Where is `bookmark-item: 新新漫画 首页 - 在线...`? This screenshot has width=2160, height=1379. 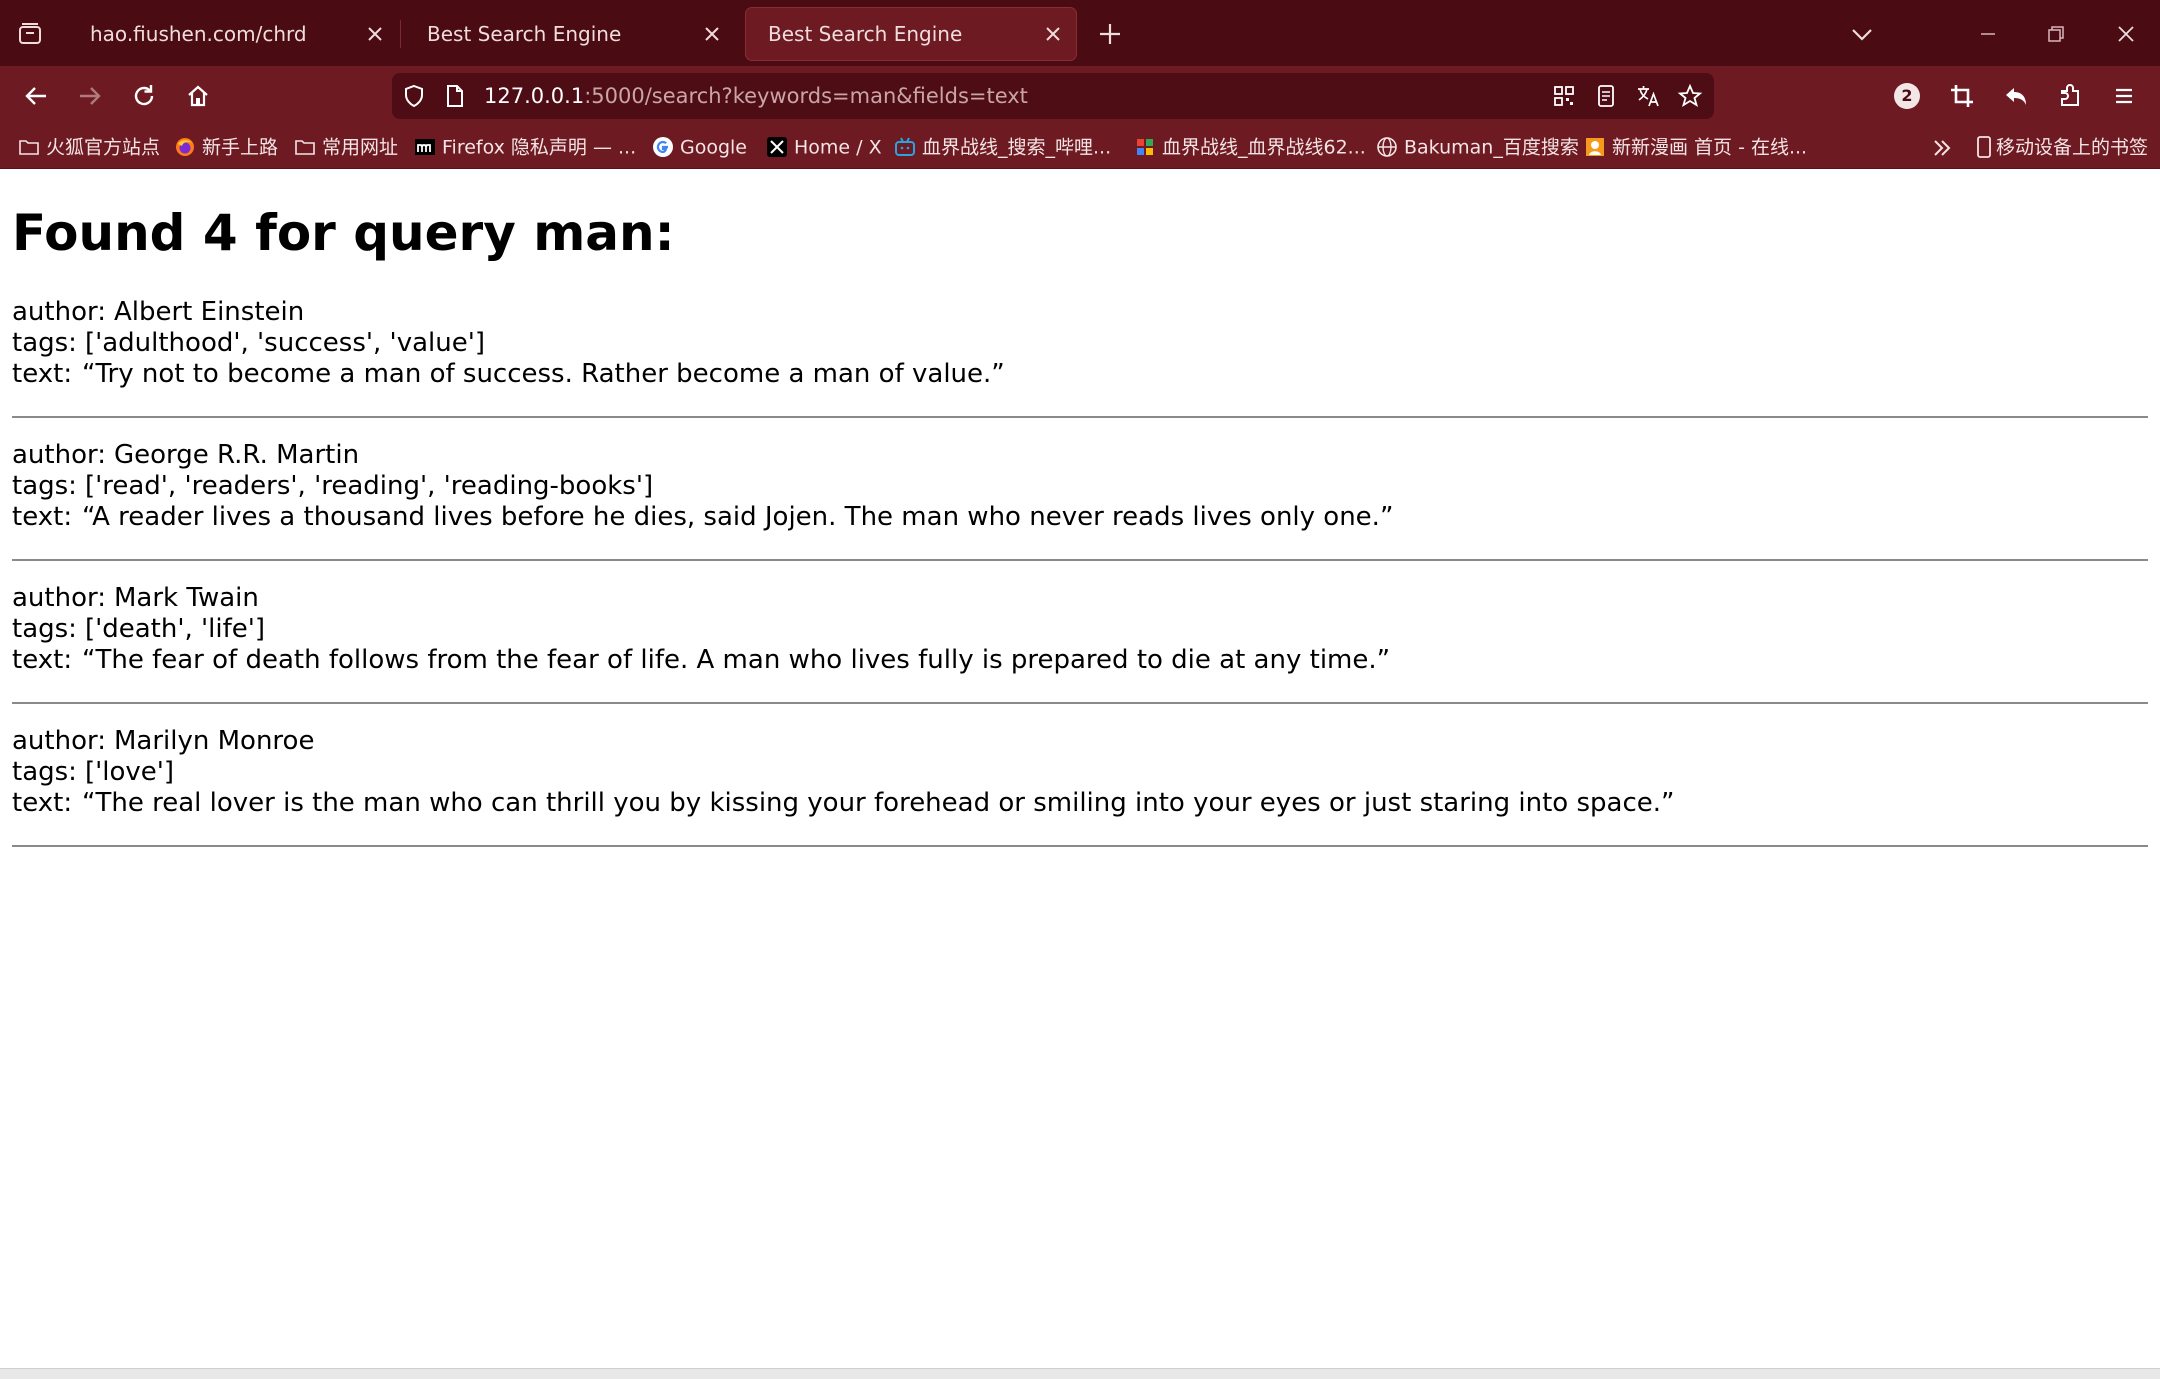
bookmark-item: 新新漫画 首页 - 在线... is located at coordinates (1695, 147).